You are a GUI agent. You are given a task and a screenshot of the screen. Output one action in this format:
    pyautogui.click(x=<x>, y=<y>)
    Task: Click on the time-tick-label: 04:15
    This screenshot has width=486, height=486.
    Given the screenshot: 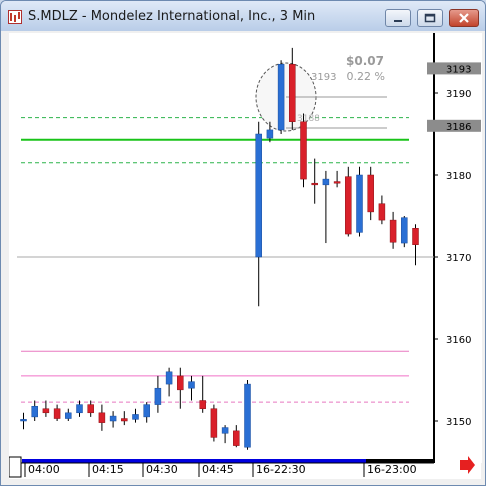 What is the action you would take?
    pyautogui.click(x=108, y=469)
    